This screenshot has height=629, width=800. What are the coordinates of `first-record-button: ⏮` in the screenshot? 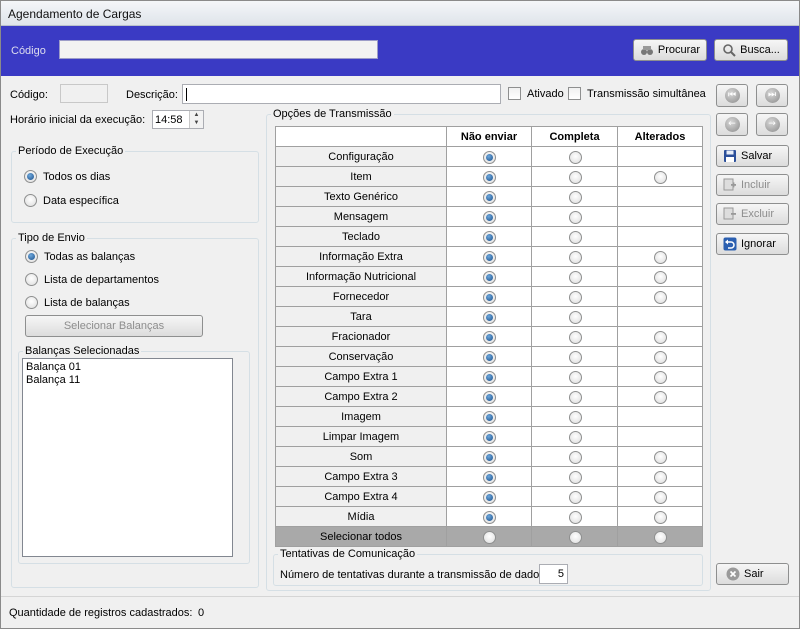 It's located at (732, 95).